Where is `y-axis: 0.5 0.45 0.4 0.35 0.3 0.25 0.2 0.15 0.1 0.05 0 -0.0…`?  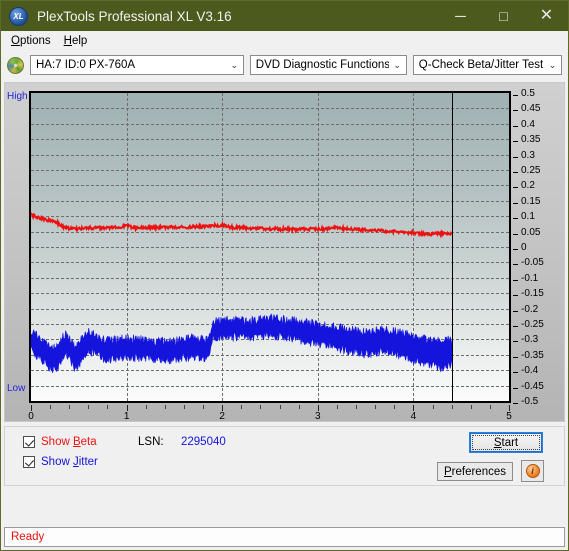 y-axis: 0.5 0.45 0.4 0.35 0.3 0.25 0.2 0.15 0.1 0.05 0 -0.0… is located at coordinates (541, 247).